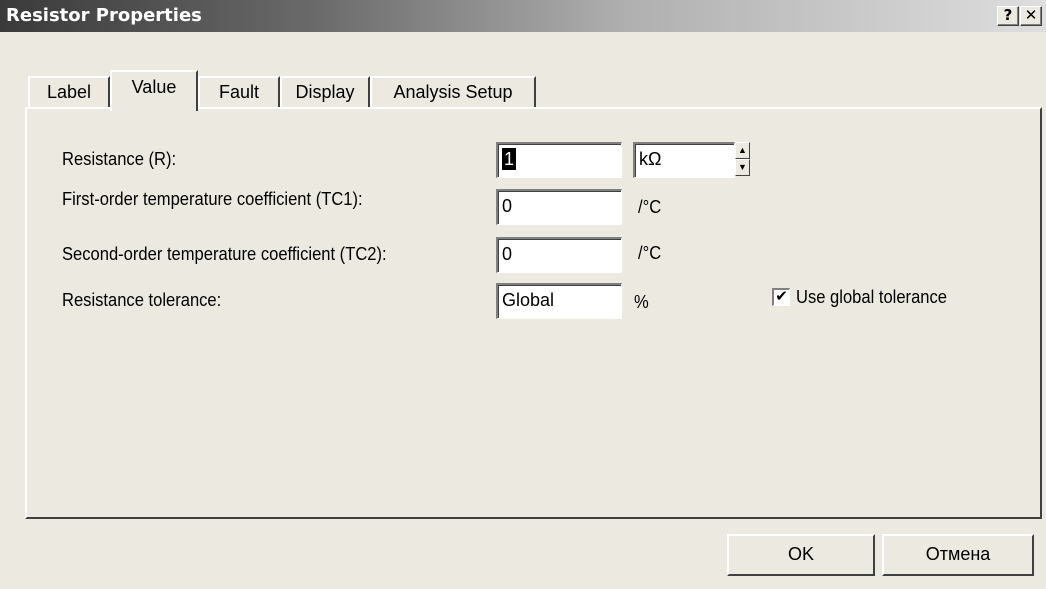 The image size is (1046, 589). What do you see at coordinates (239, 92) in the screenshot?
I see `tab-fault: Fault` at bounding box center [239, 92].